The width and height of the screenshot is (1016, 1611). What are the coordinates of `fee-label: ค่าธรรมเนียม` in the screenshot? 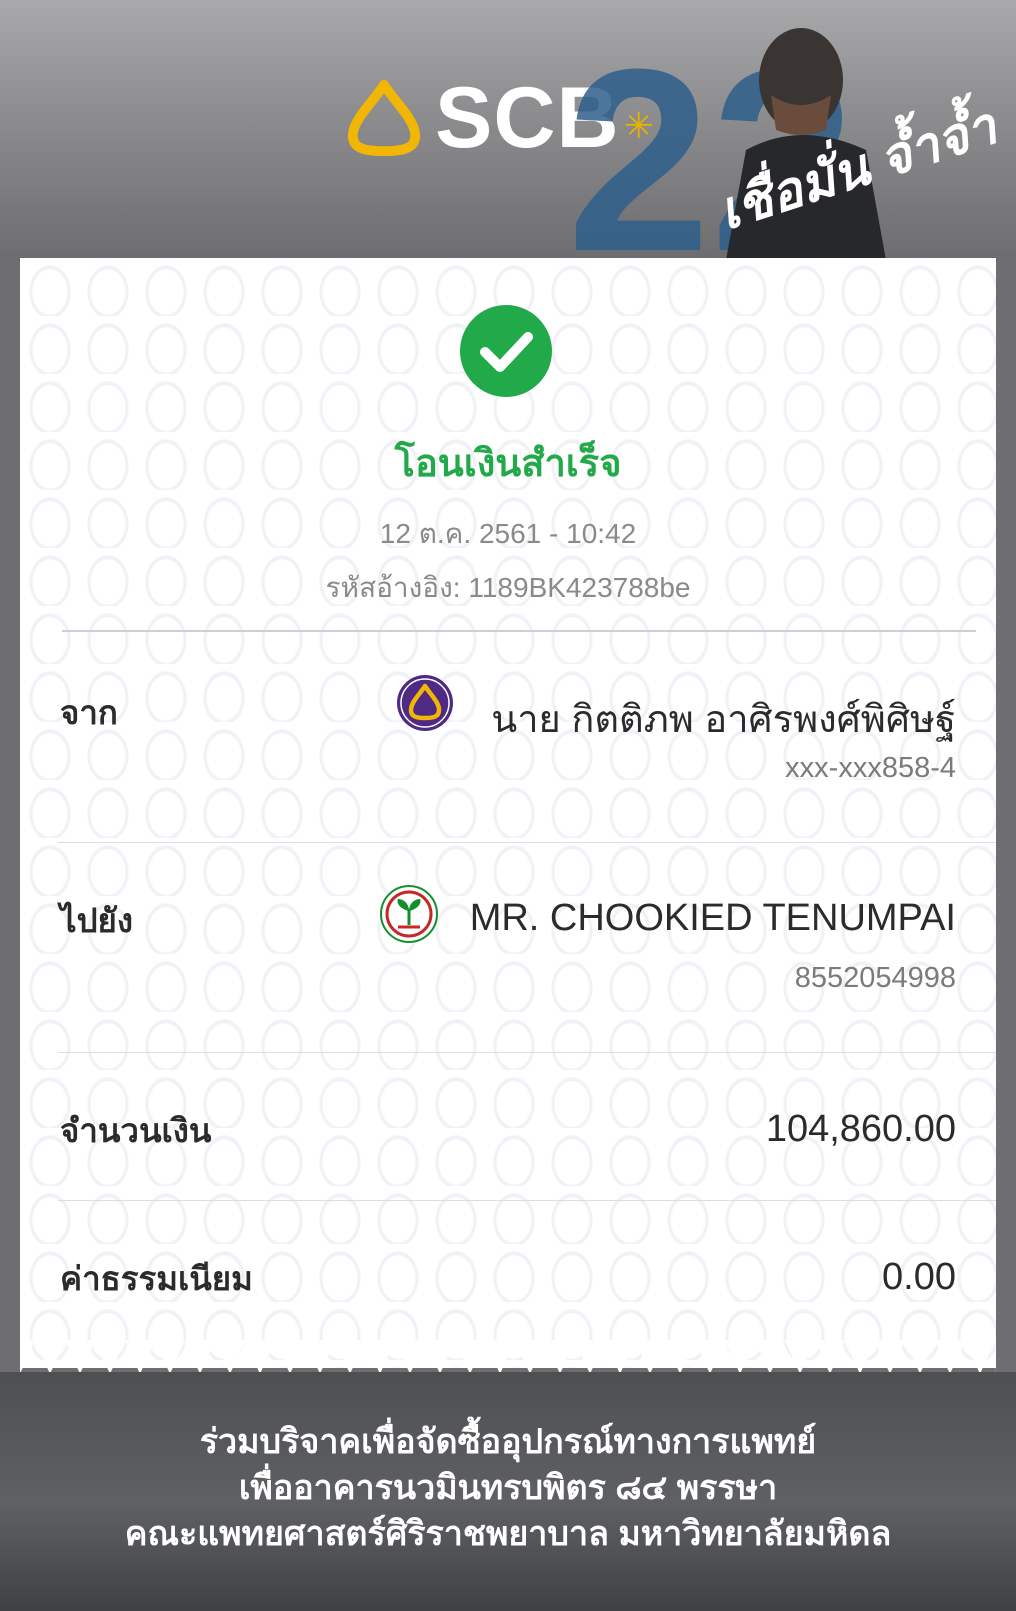 It's located at (156, 1278).